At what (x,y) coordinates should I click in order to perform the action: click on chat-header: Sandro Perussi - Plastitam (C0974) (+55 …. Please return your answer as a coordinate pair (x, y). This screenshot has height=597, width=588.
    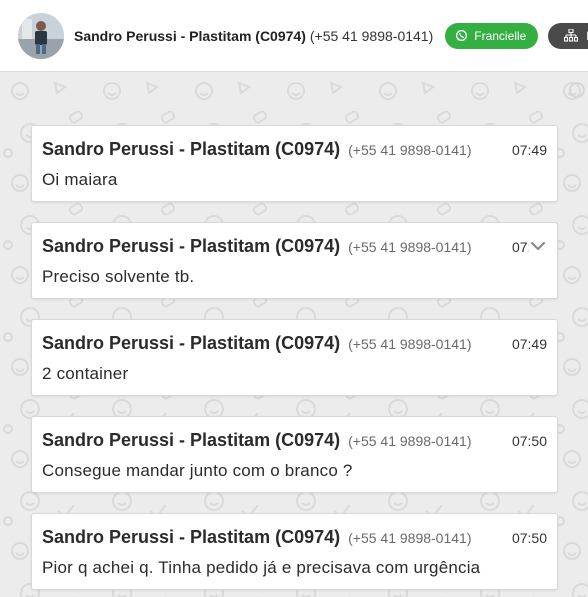
    Looking at the image, I should click on (294, 36).